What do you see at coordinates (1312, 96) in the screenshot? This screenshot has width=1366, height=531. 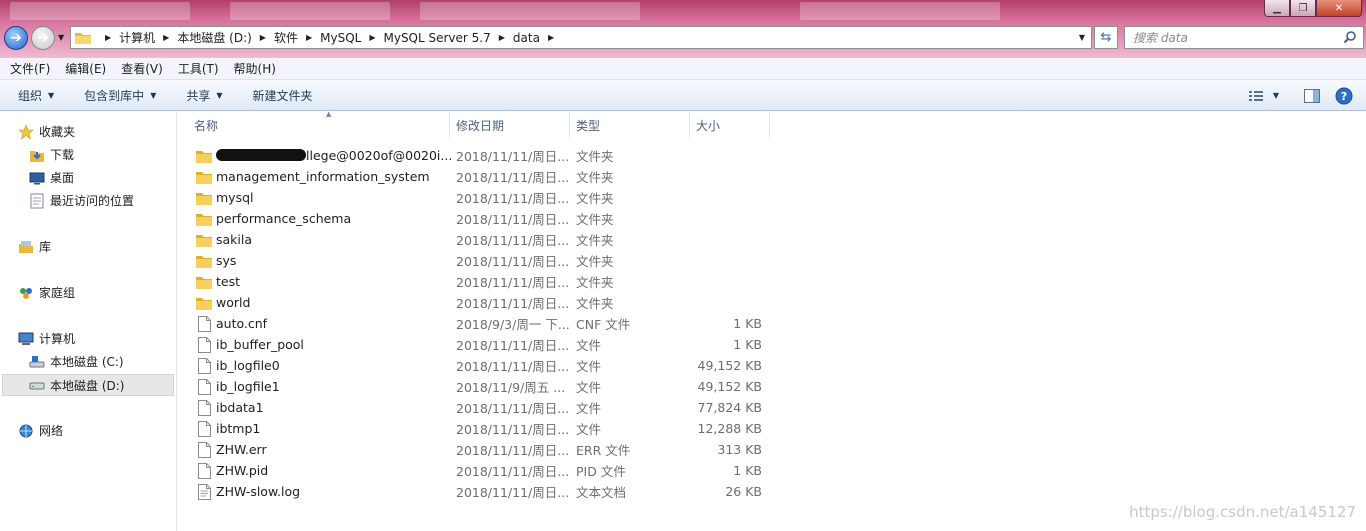 I see `preview-pane-button` at bounding box center [1312, 96].